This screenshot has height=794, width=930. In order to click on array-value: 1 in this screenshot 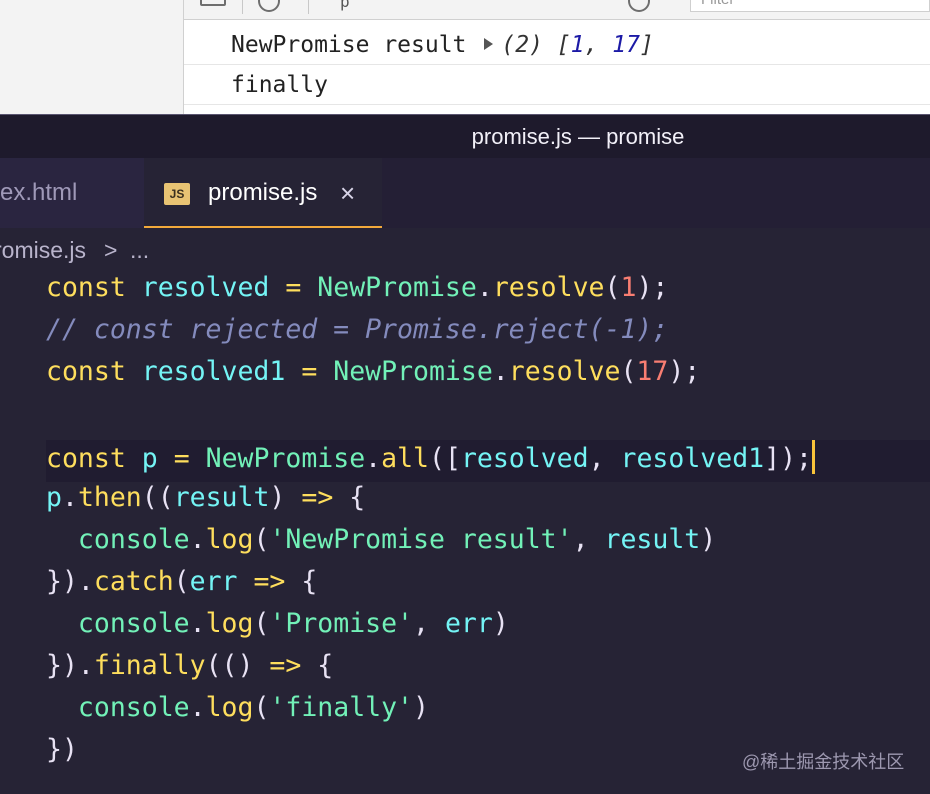, I will do `click(577, 45)`.